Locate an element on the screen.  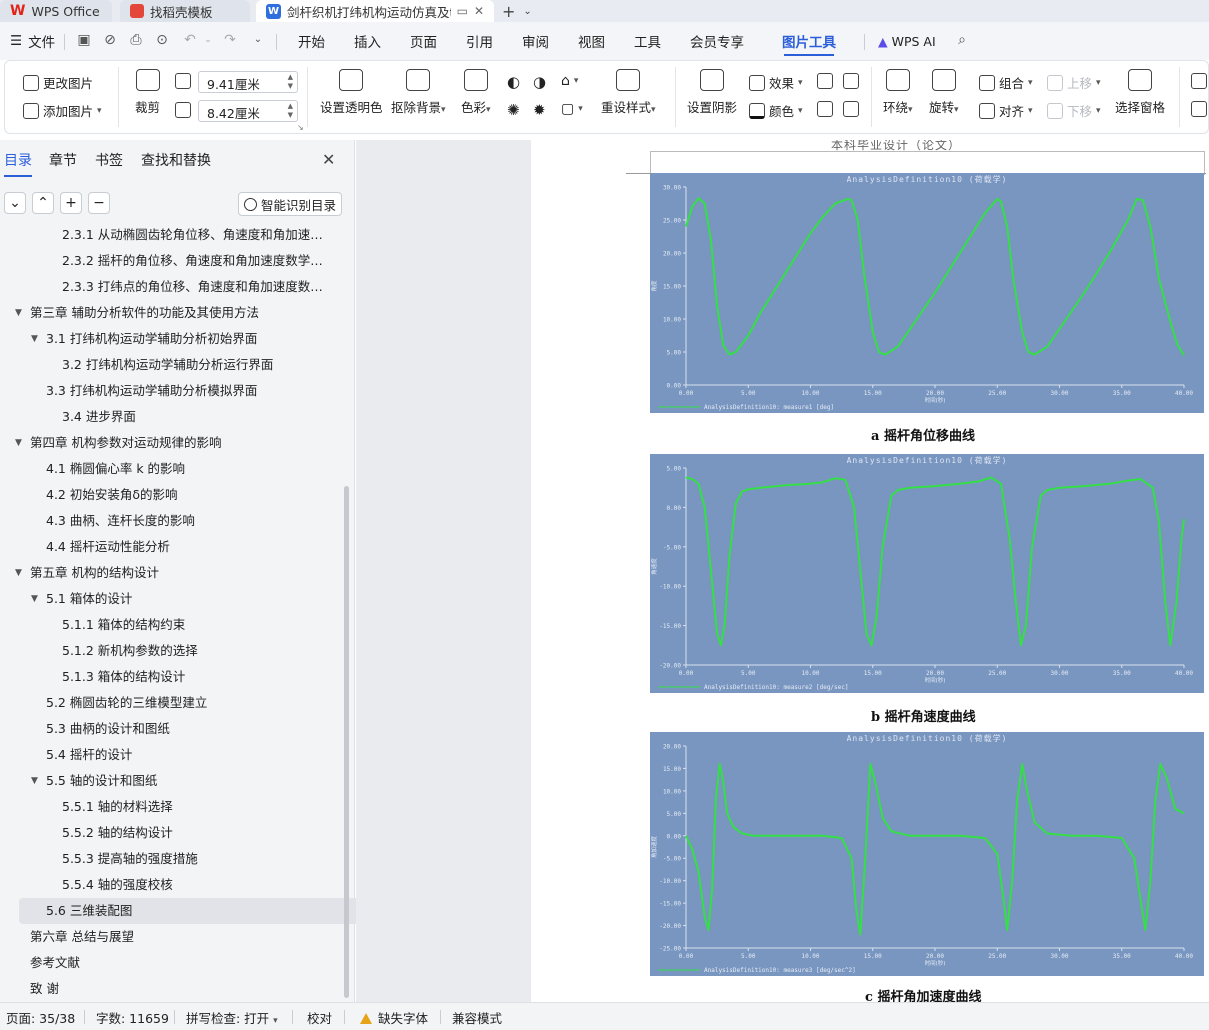
outline-color-icon: ▢ ▾ is located at coordinates (572, 109).